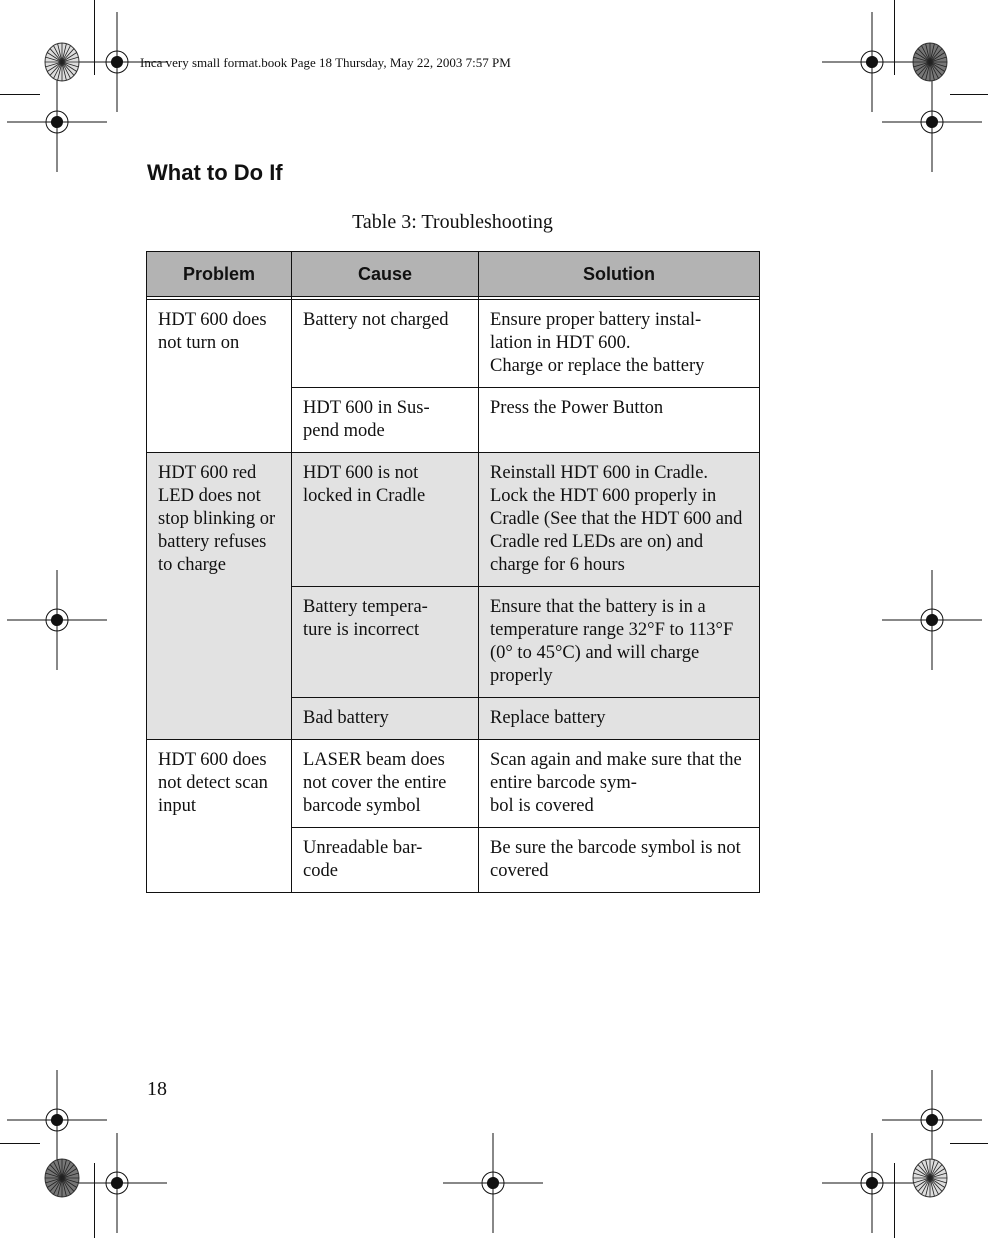  I want to click on problem-cell: HDT 600 does not detect scan input, so click(219, 816).